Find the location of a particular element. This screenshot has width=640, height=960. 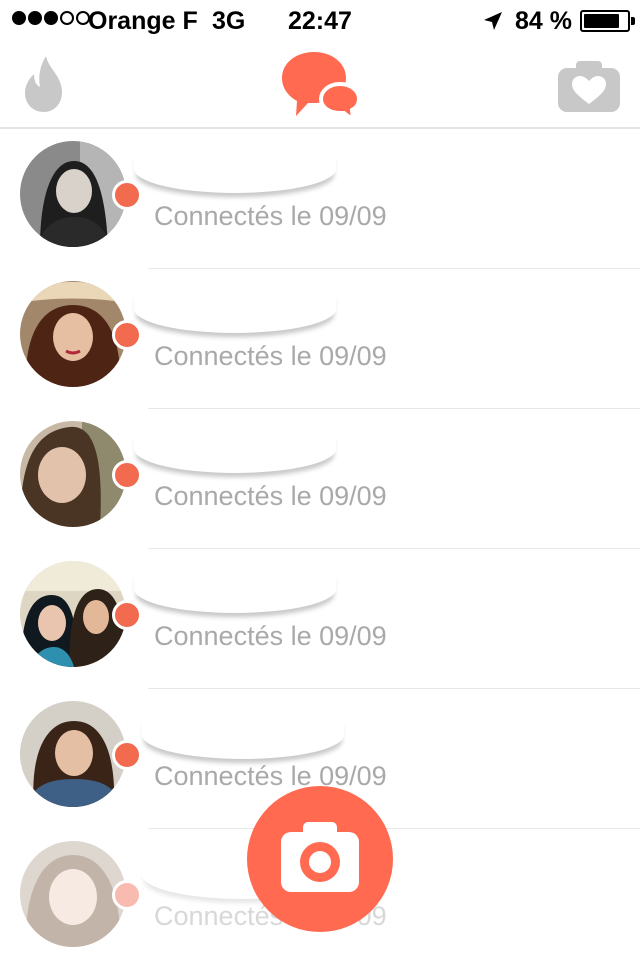

camera-button is located at coordinates (320, 859).